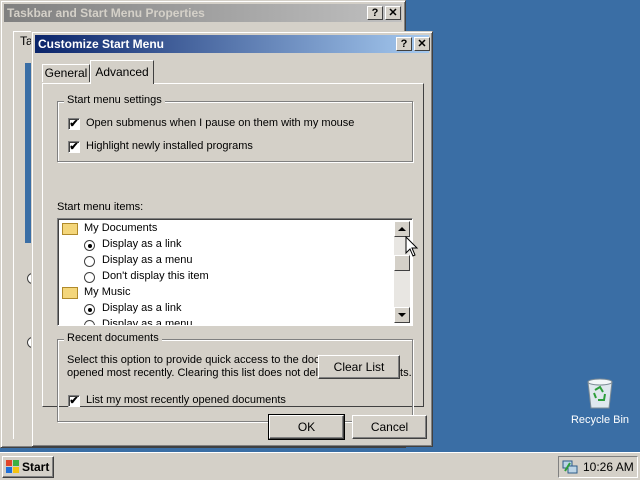  Describe the element at coordinates (12, 466) in the screenshot. I see `windows-logo-icon` at that location.